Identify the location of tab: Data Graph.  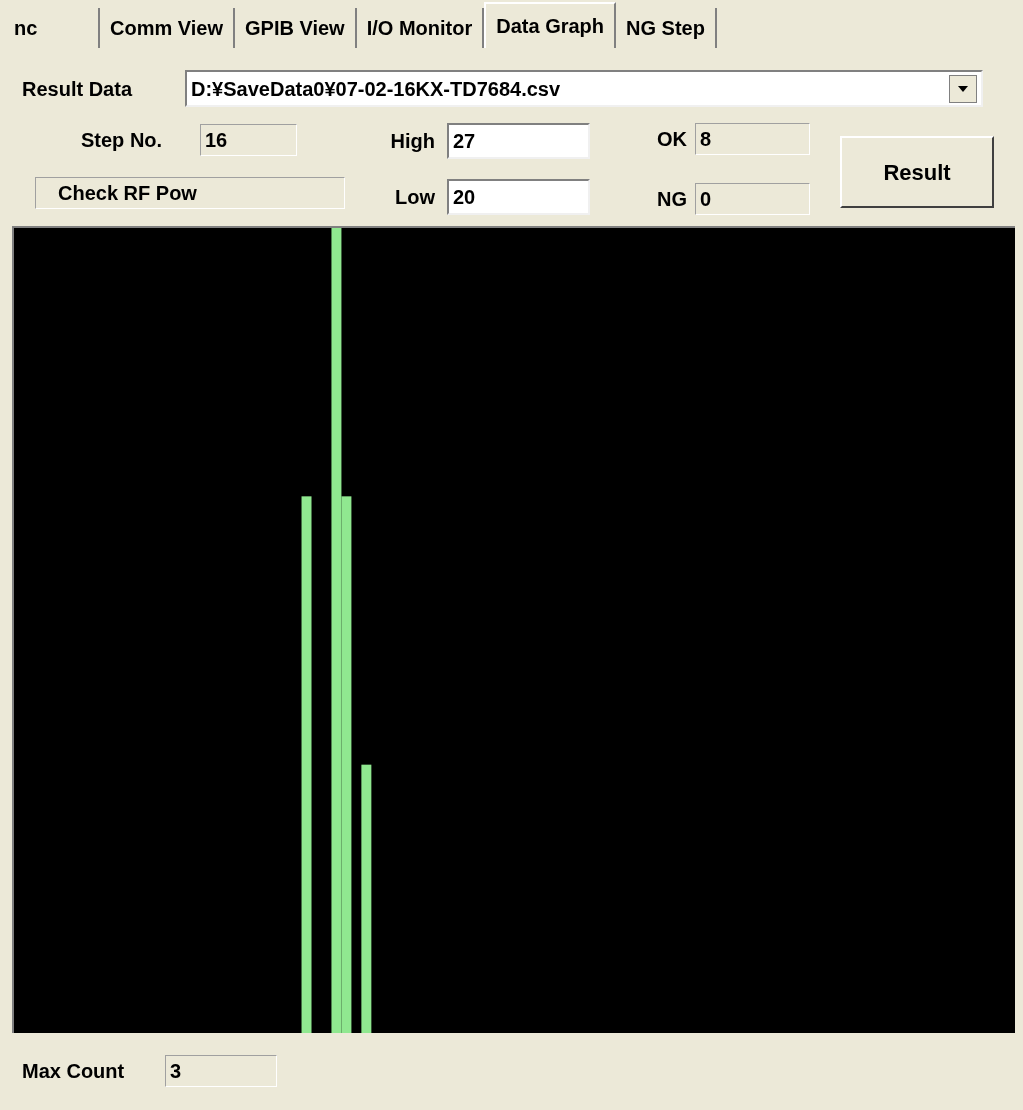
(550, 25).